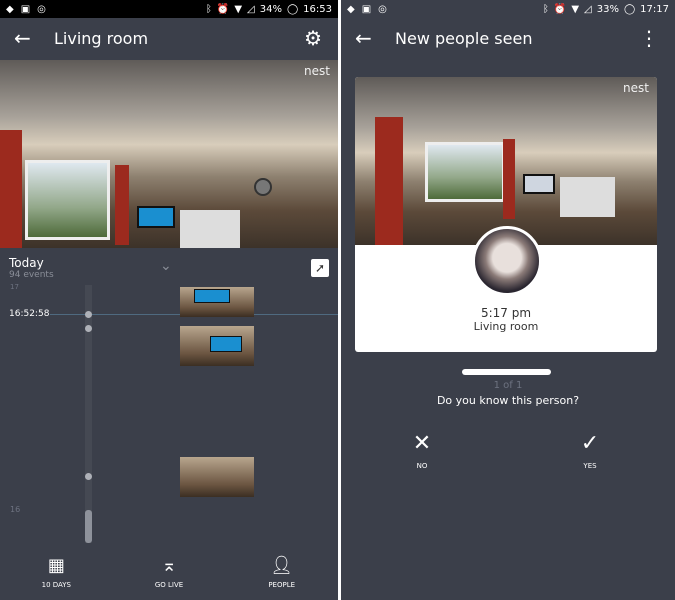 Image resolution: width=675 pixels, height=600 pixels. I want to click on battery-level: 33%, so click(607, 9).